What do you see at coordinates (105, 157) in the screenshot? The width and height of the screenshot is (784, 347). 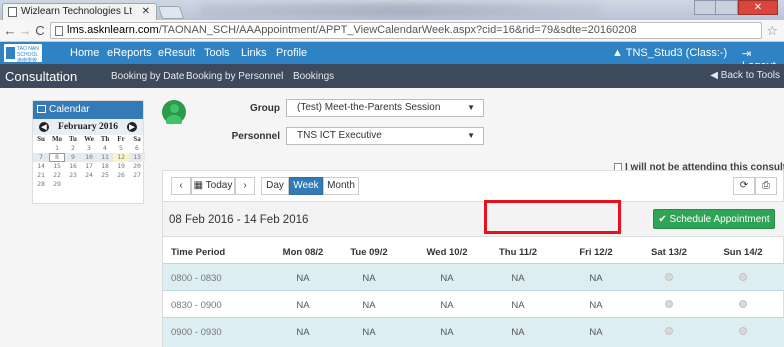 I see `calendar-day: 11` at bounding box center [105, 157].